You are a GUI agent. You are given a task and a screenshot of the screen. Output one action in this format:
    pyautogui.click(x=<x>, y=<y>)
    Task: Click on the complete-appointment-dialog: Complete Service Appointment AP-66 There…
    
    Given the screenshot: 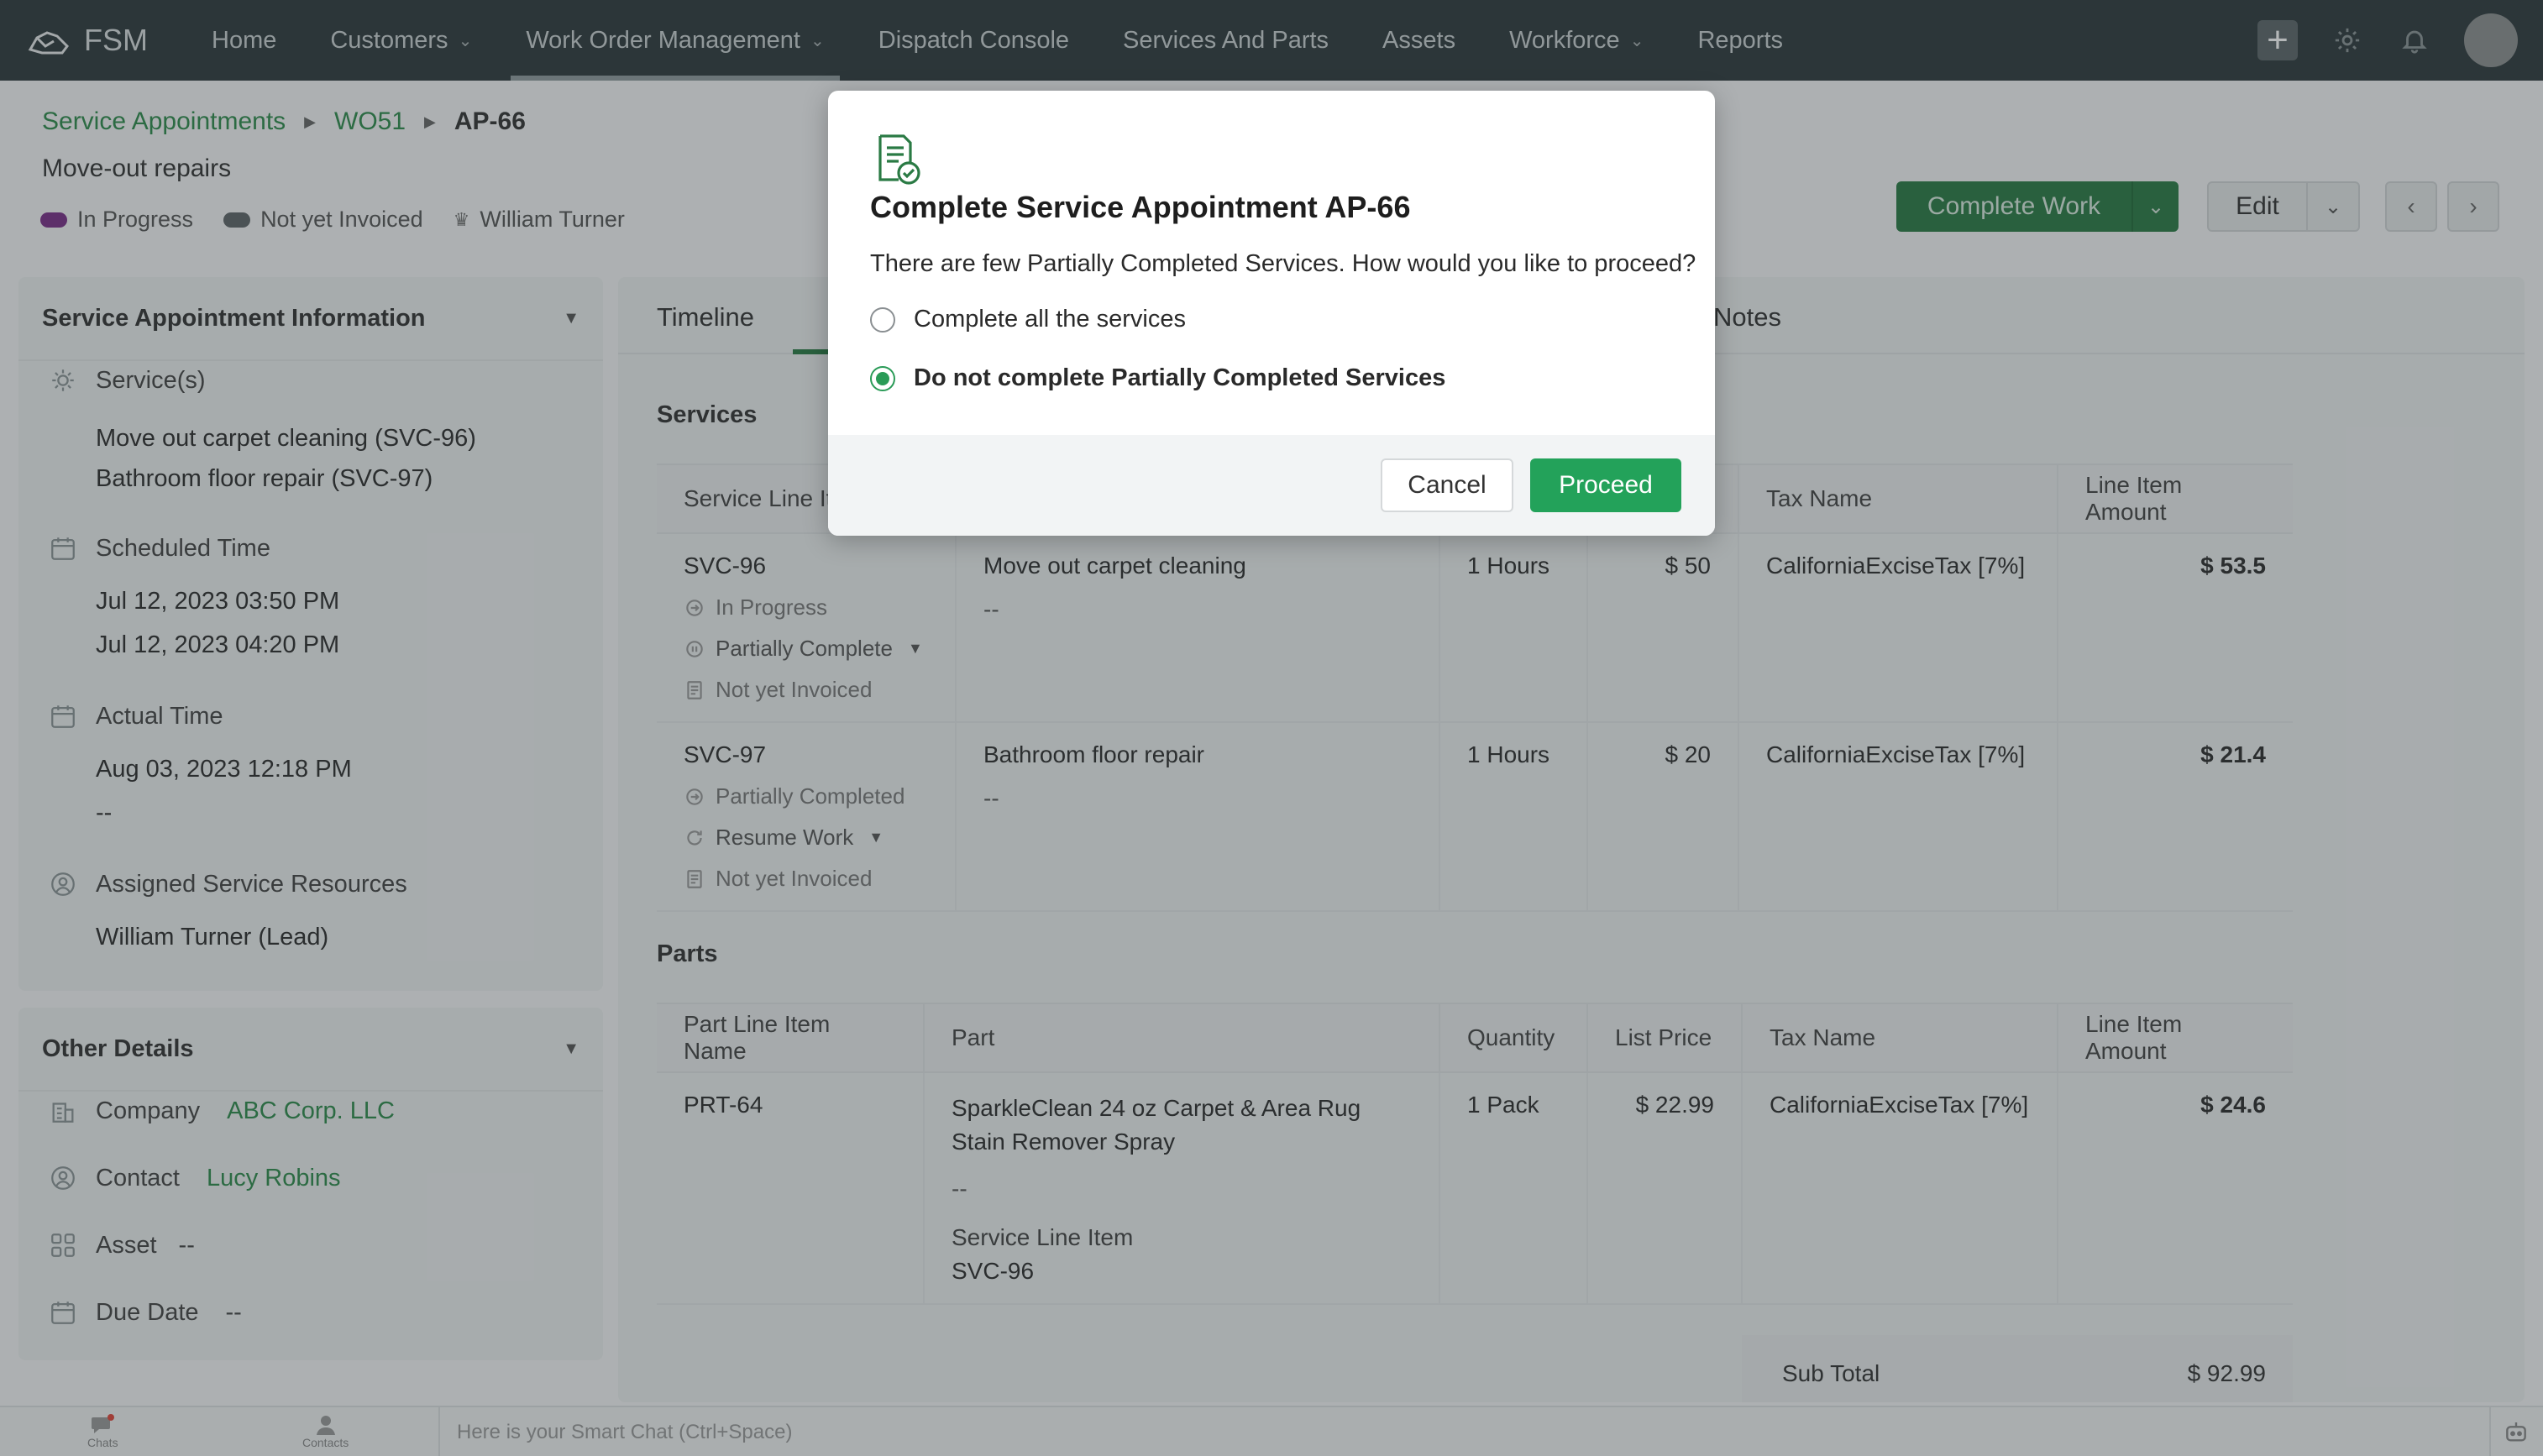 What is the action you would take?
    pyautogui.click(x=1272, y=313)
    